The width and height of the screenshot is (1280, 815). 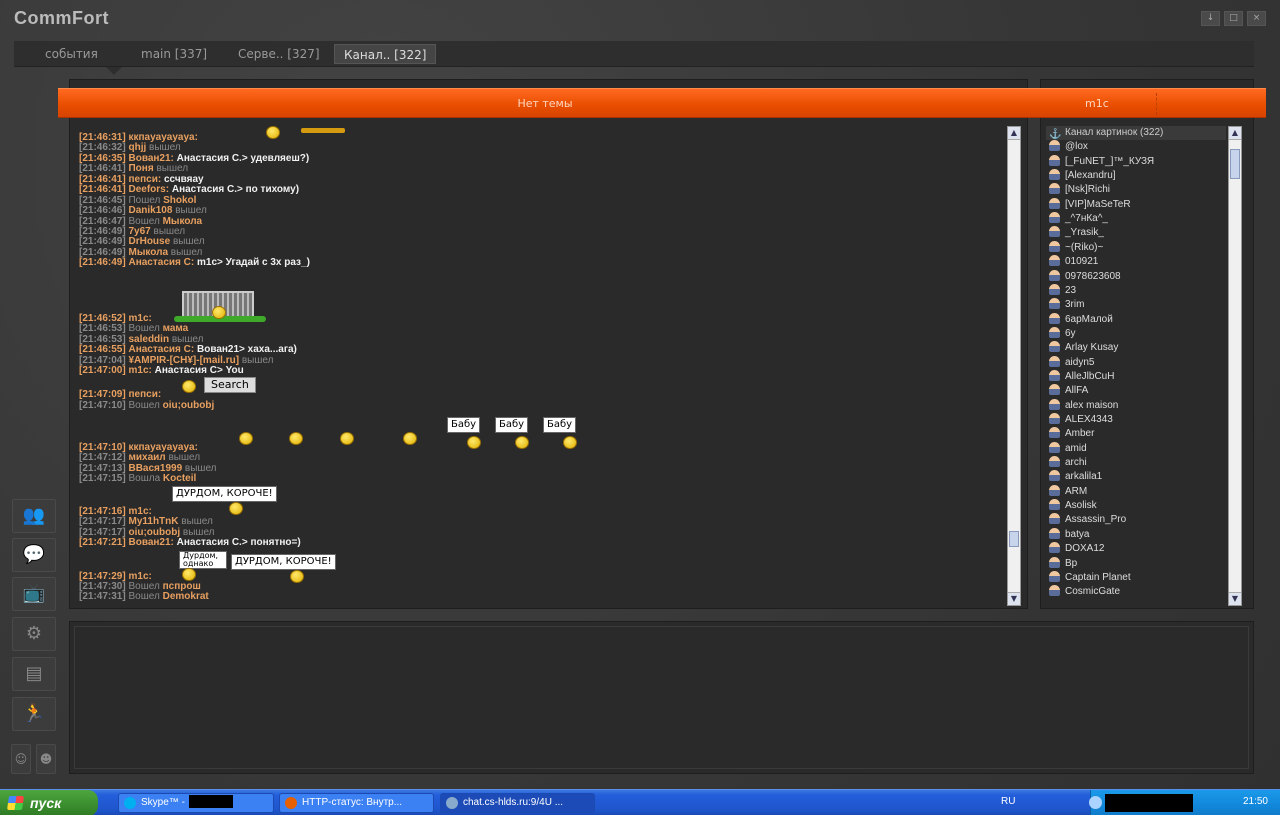 What do you see at coordinates (1210, 18) in the screenshot?
I see `minimize-button: ↓` at bounding box center [1210, 18].